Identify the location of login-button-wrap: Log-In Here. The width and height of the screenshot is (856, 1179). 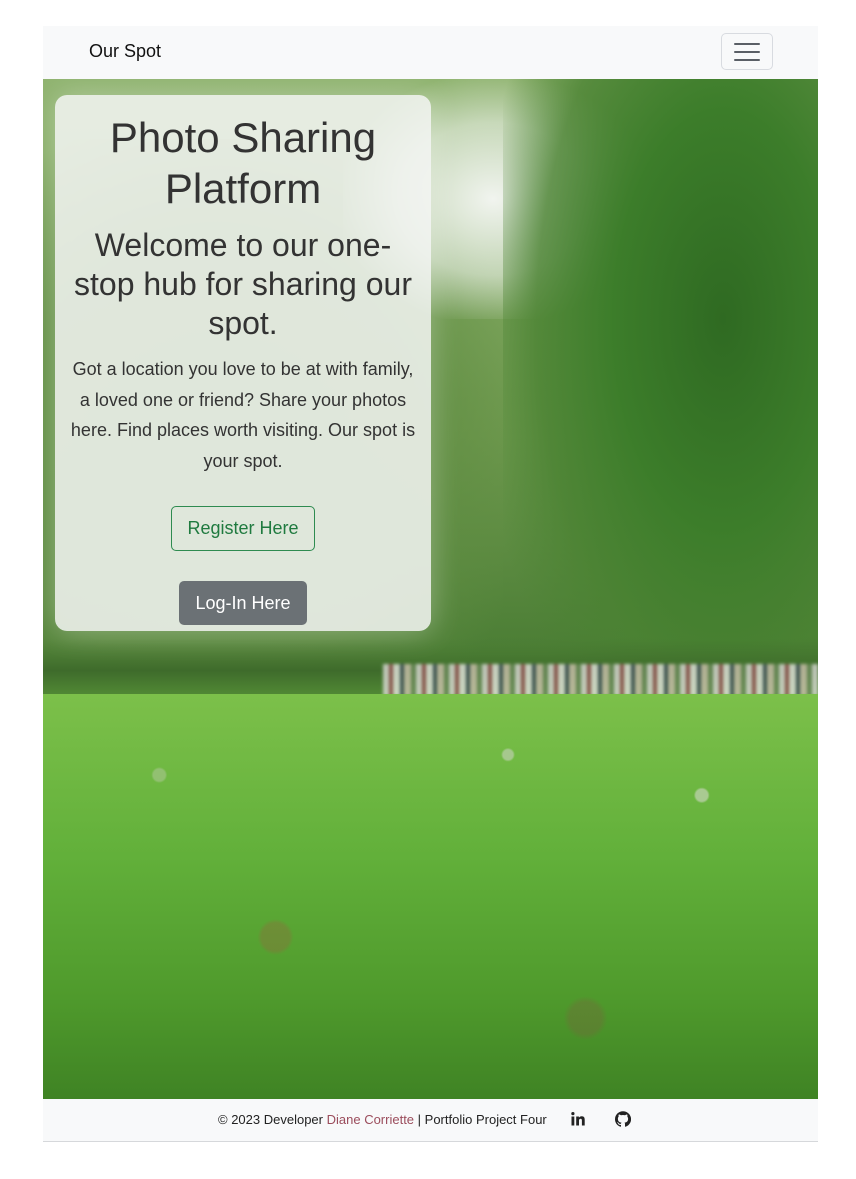
(243, 588).